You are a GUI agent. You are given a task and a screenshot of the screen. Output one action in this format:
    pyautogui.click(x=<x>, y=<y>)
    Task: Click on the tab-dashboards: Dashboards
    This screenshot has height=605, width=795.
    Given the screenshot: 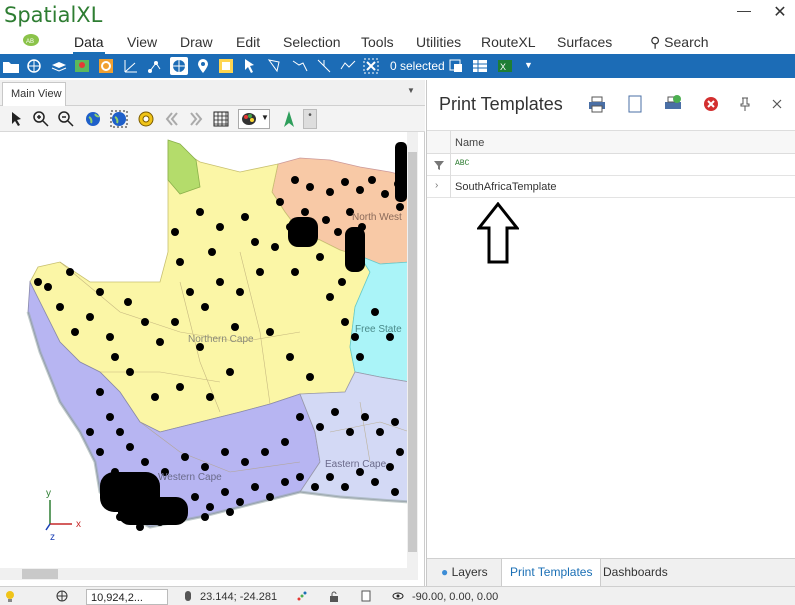 What is the action you would take?
    pyautogui.click(x=635, y=572)
    